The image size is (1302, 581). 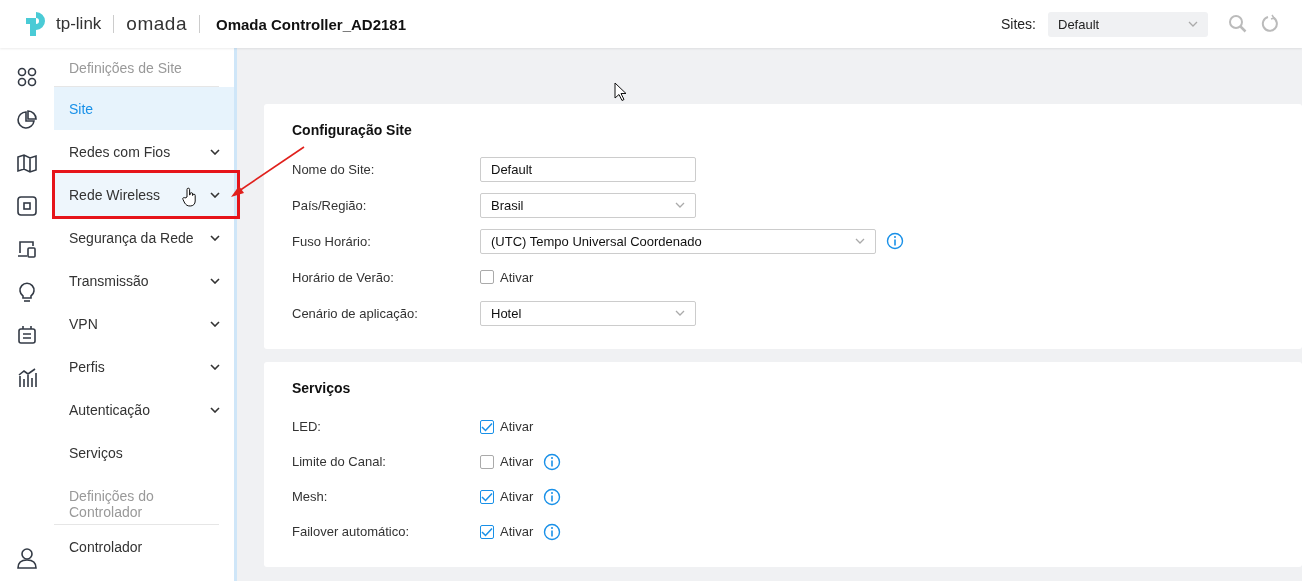 I want to click on product-name: omada, so click(x=156, y=24).